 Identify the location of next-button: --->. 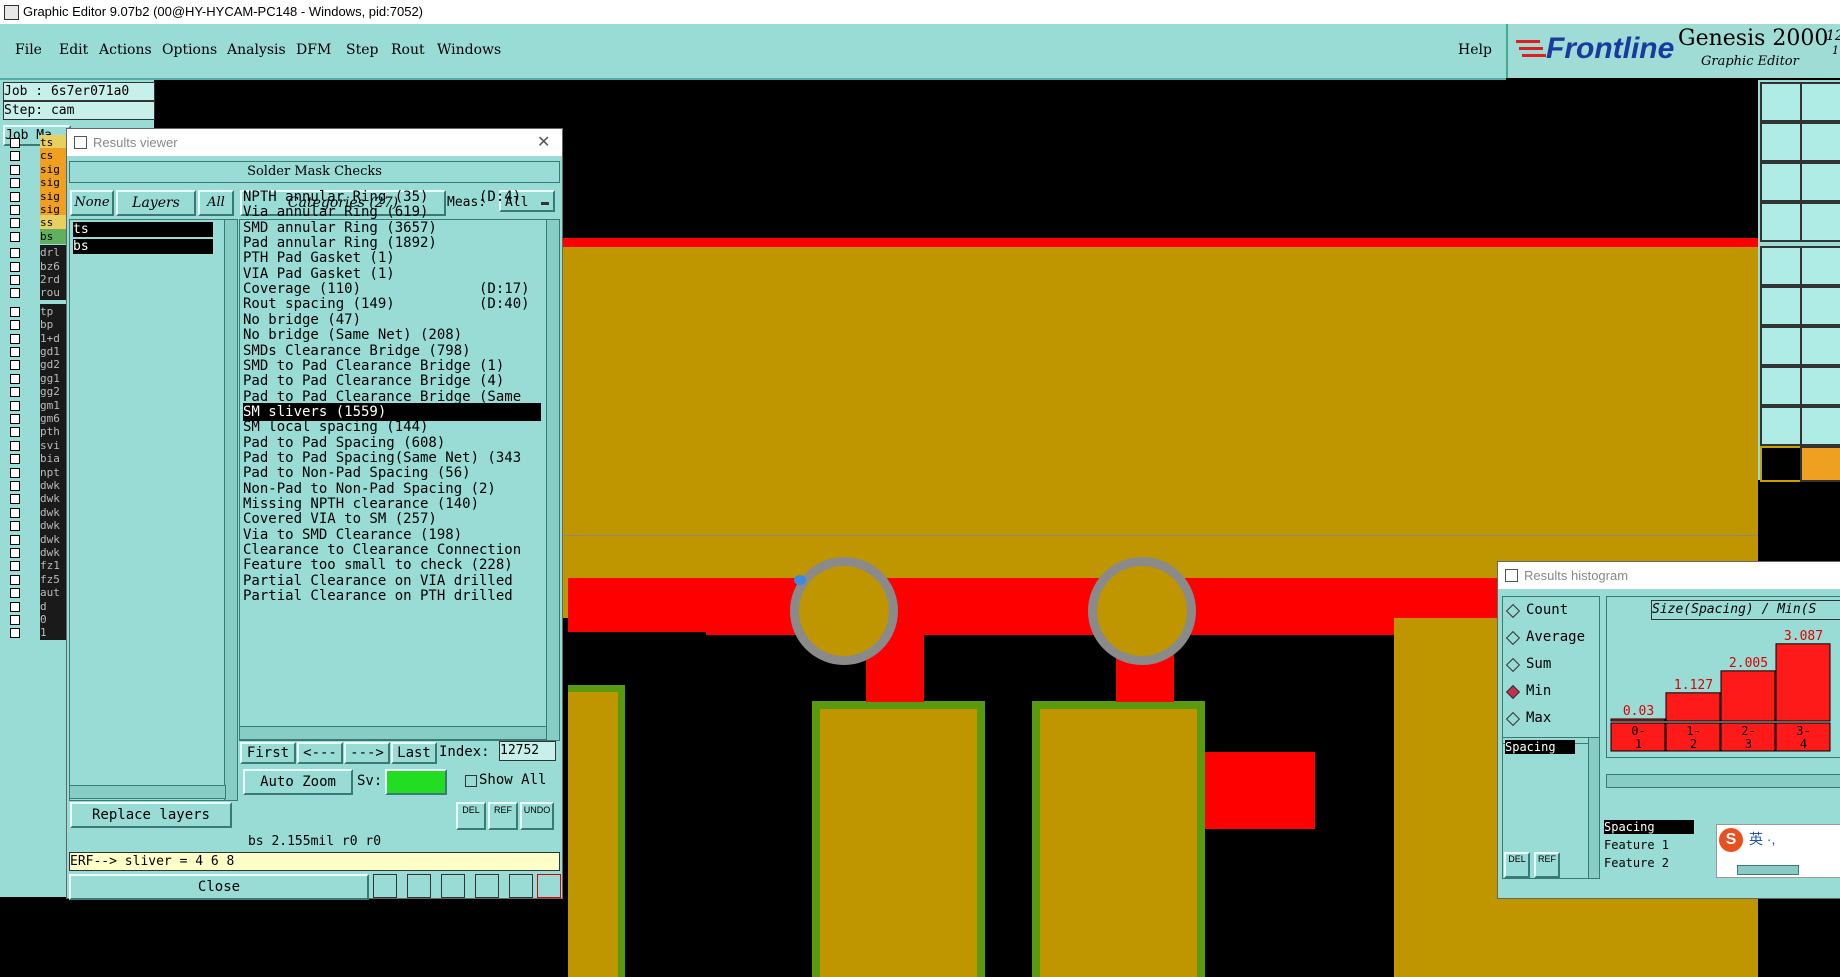
(367, 753).